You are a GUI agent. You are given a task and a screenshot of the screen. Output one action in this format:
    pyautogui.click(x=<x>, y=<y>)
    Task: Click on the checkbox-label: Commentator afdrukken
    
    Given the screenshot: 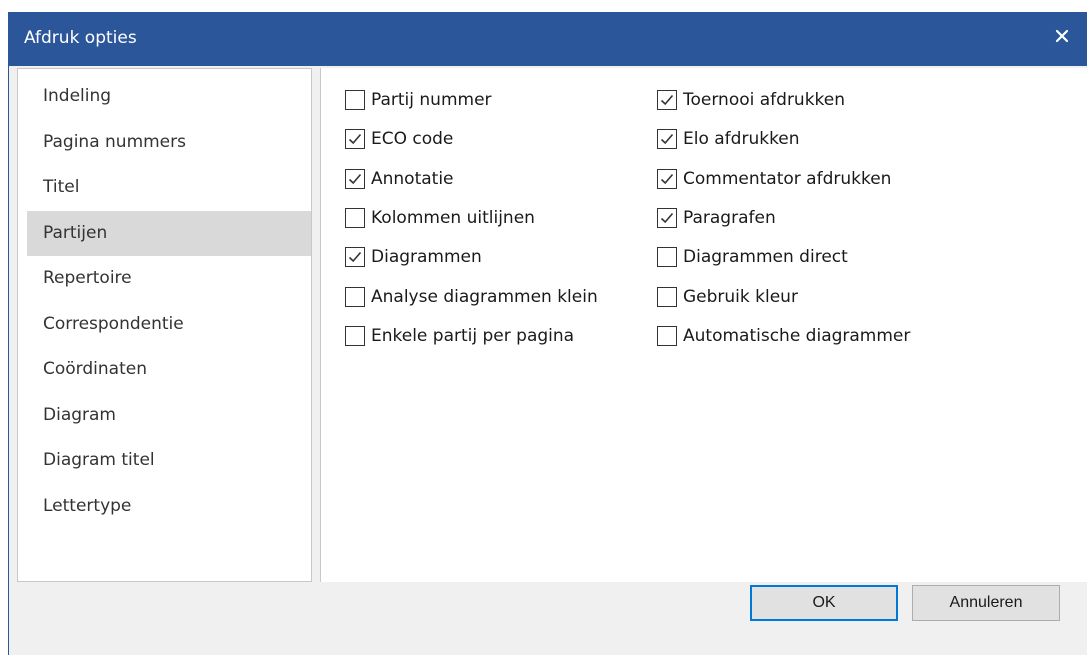 What is the action you would take?
    pyautogui.click(x=787, y=179)
    